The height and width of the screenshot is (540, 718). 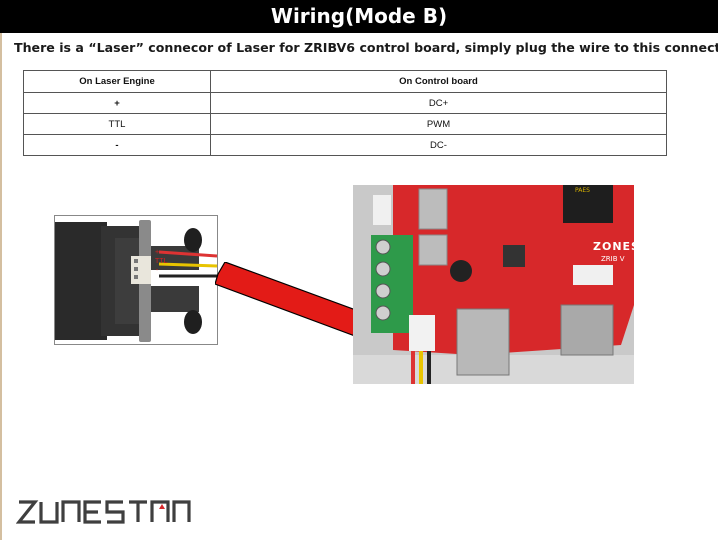 I want to click on board-brand-label: ZONES, so click(x=613, y=246).